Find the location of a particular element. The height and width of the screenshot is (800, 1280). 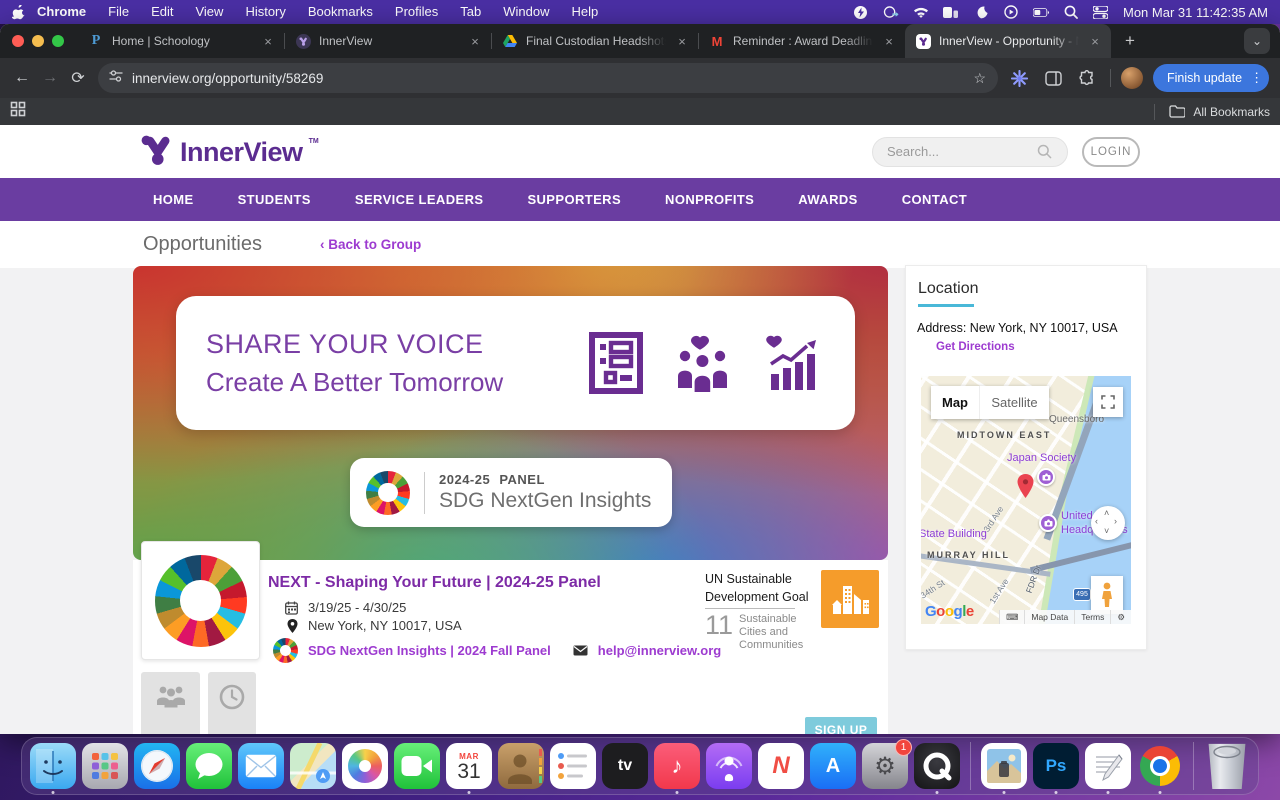

dock-chrome-icon is located at coordinates (1160, 768).